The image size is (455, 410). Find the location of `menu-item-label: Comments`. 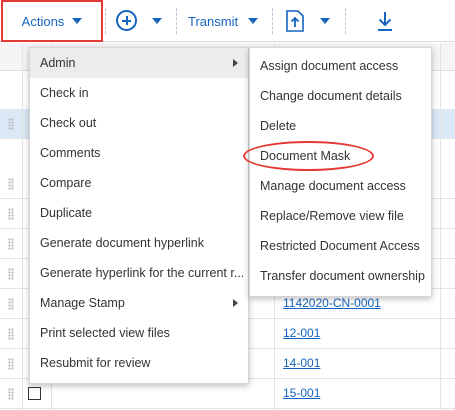

menu-item-label: Comments is located at coordinates (70, 153).